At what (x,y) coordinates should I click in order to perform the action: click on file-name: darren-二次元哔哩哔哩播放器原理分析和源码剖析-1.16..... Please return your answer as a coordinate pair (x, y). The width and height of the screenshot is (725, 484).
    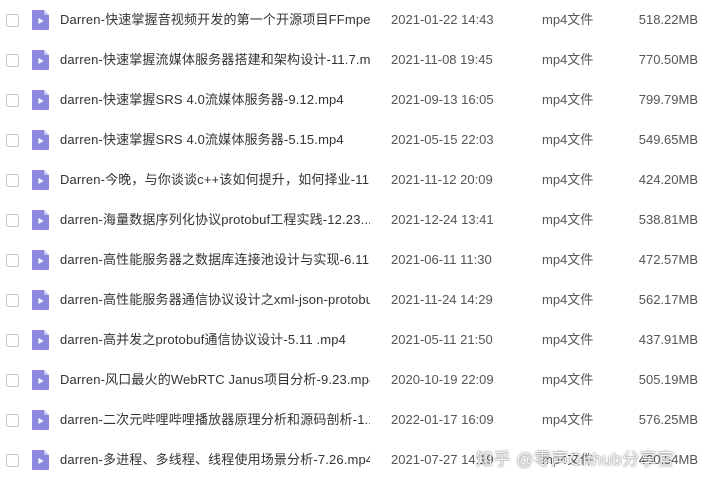
    Looking at the image, I should click on (215, 420).